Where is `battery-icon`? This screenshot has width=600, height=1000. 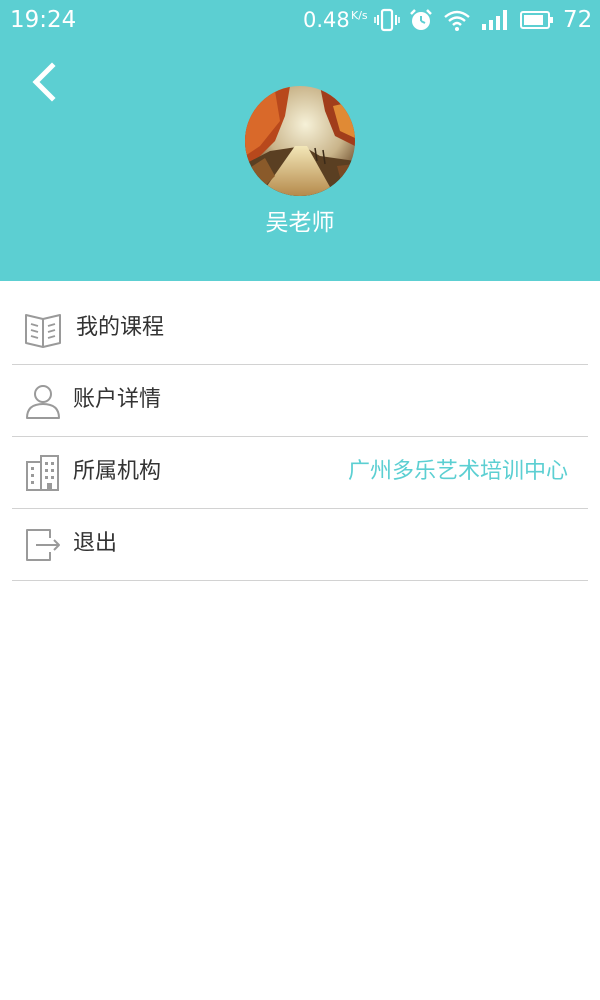
battery-icon is located at coordinates (537, 22).